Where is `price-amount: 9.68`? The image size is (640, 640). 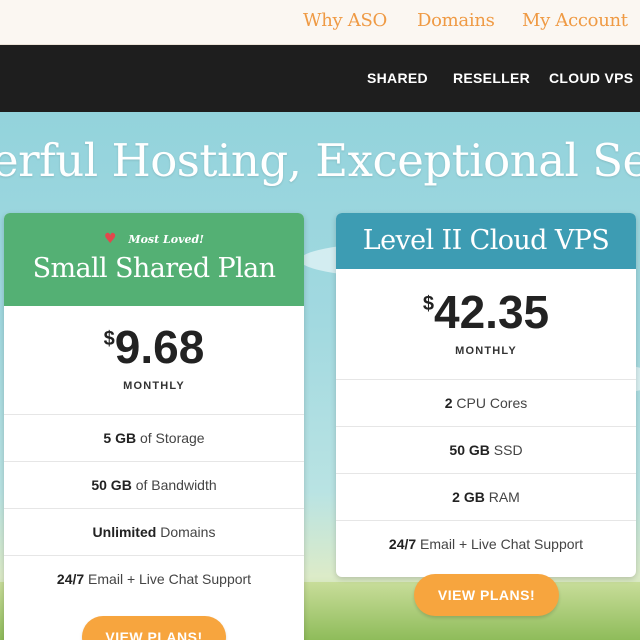 price-amount: 9.68 is located at coordinates (159, 347).